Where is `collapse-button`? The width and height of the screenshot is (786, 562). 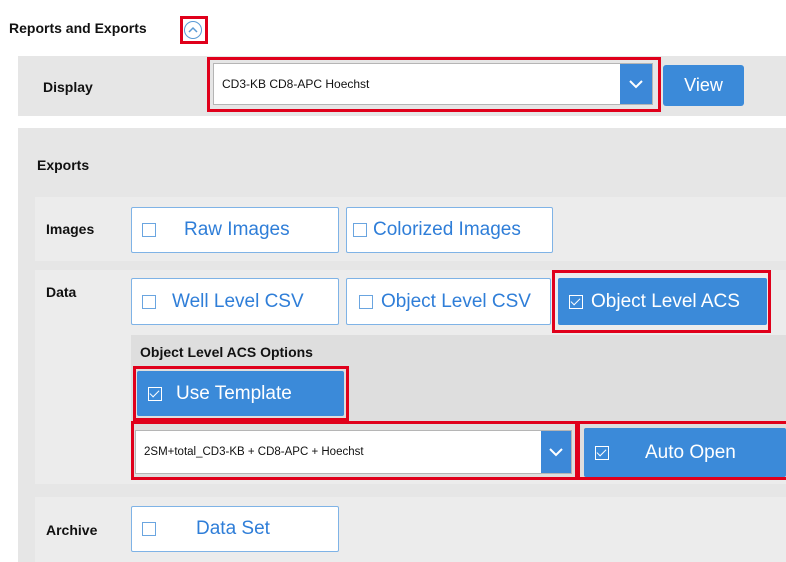 collapse-button is located at coordinates (193, 30).